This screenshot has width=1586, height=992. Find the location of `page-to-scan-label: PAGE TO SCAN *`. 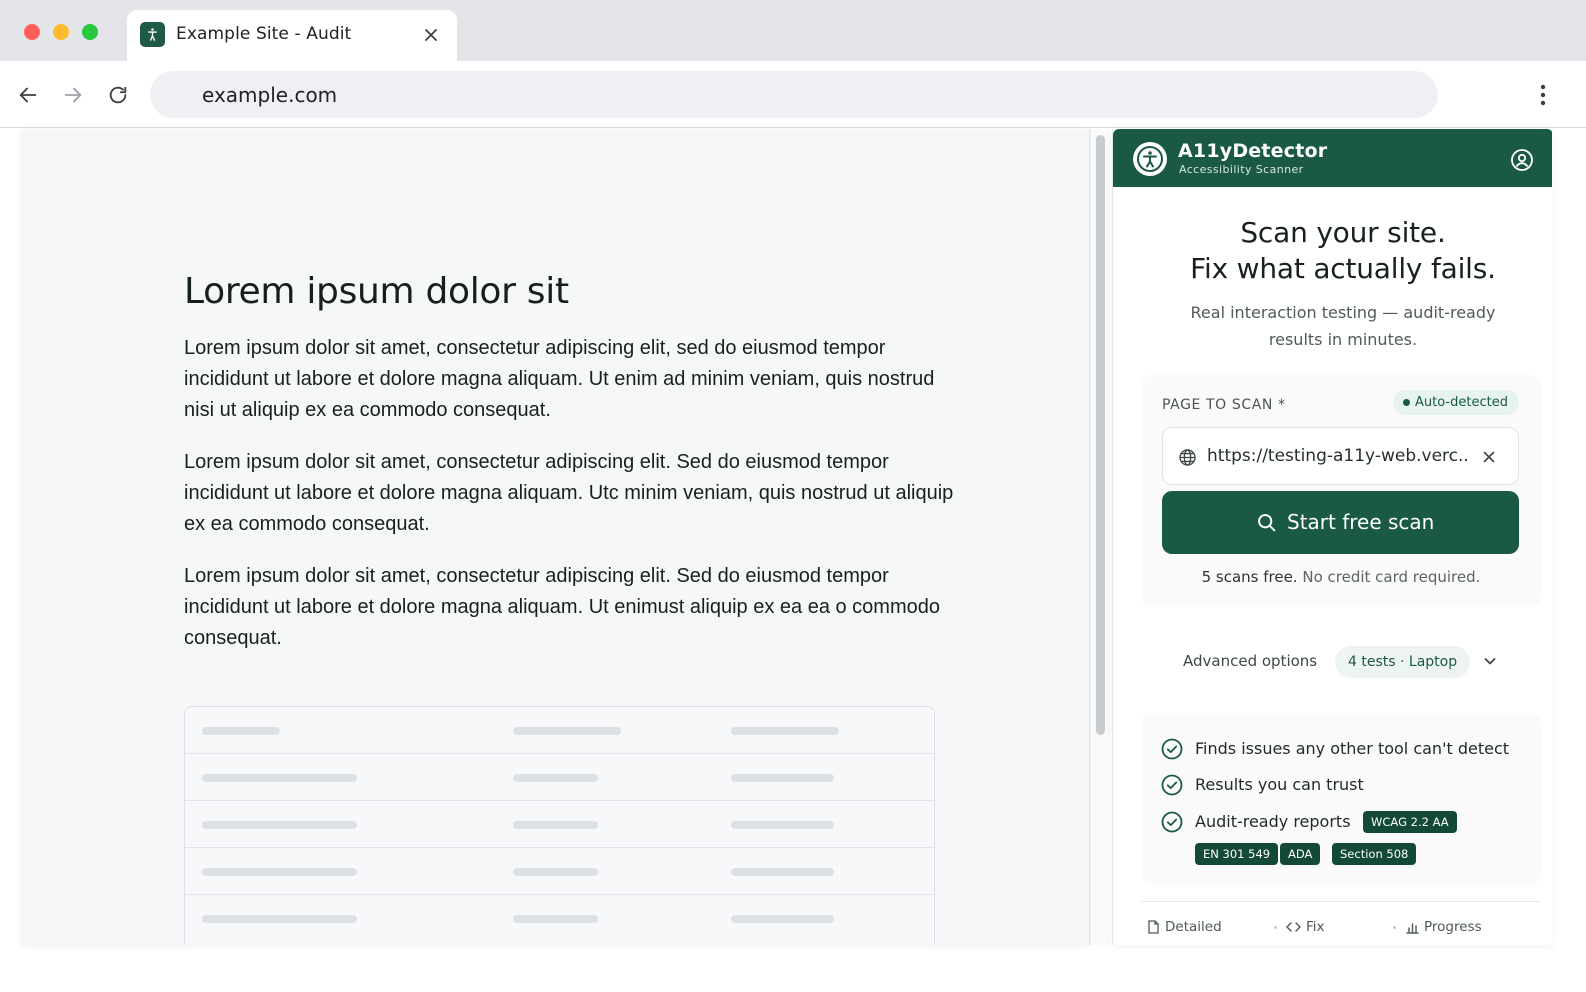

page-to-scan-label: PAGE TO SCAN * is located at coordinates (1224, 405).